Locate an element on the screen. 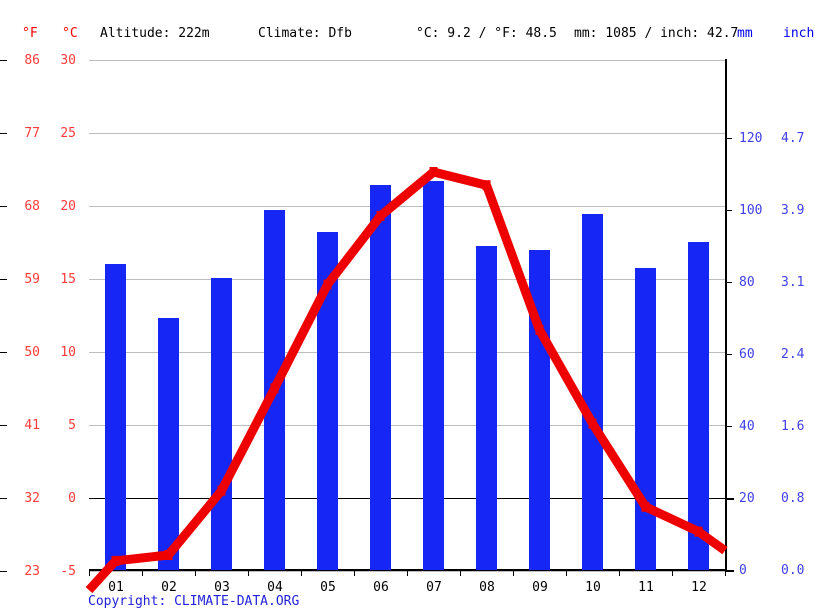  right-axis-label-inch: 4.7 is located at coordinates (793, 138).